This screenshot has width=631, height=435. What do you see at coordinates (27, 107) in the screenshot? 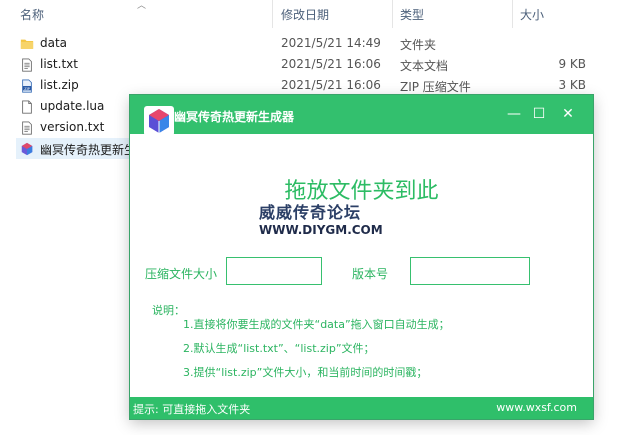
I see `file-icon` at bounding box center [27, 107].